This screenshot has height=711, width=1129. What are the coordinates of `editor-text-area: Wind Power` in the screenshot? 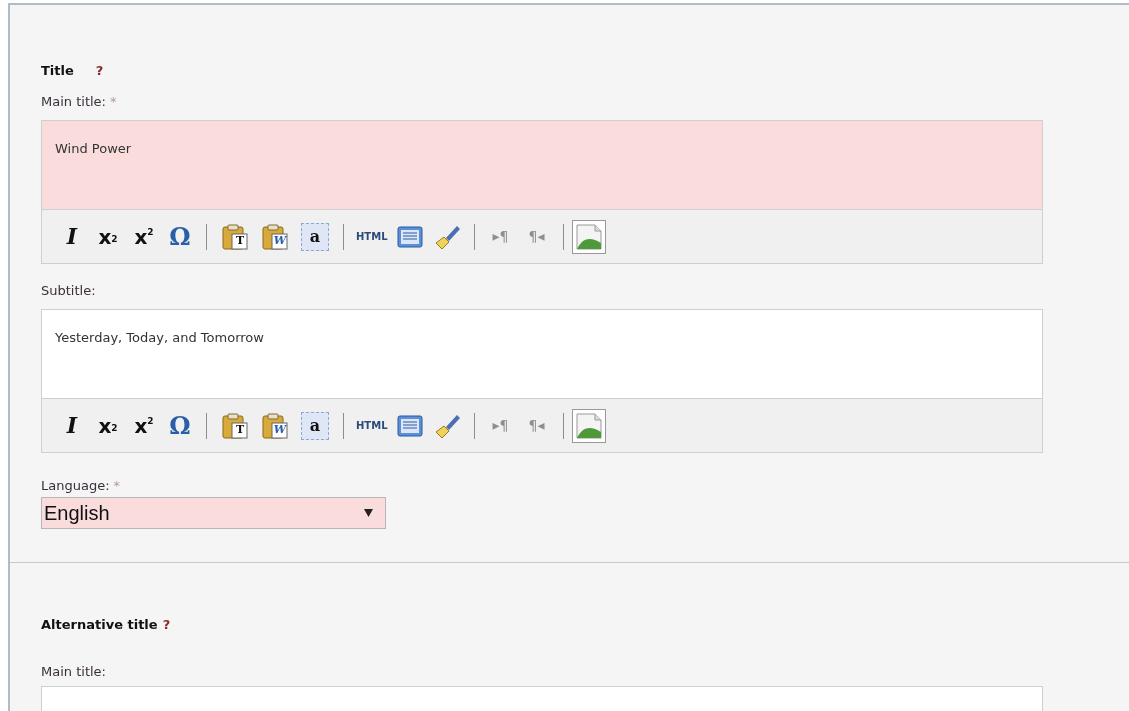 It's located at (542, 165).